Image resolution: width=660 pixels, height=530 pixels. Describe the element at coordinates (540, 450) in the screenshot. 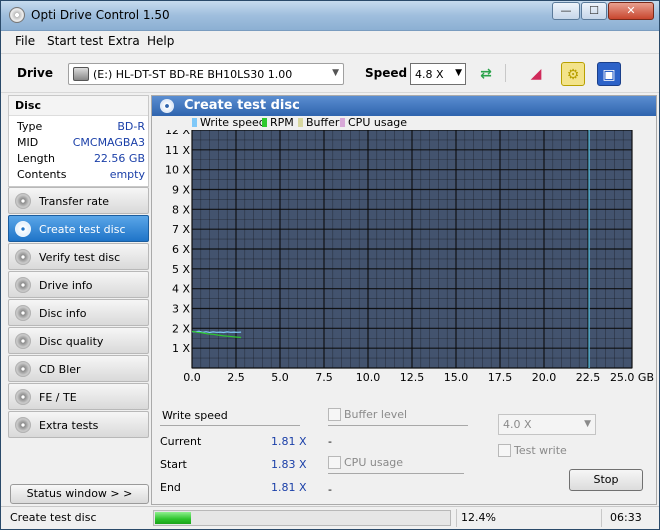

I see `test-write-label: Test write` at that location.